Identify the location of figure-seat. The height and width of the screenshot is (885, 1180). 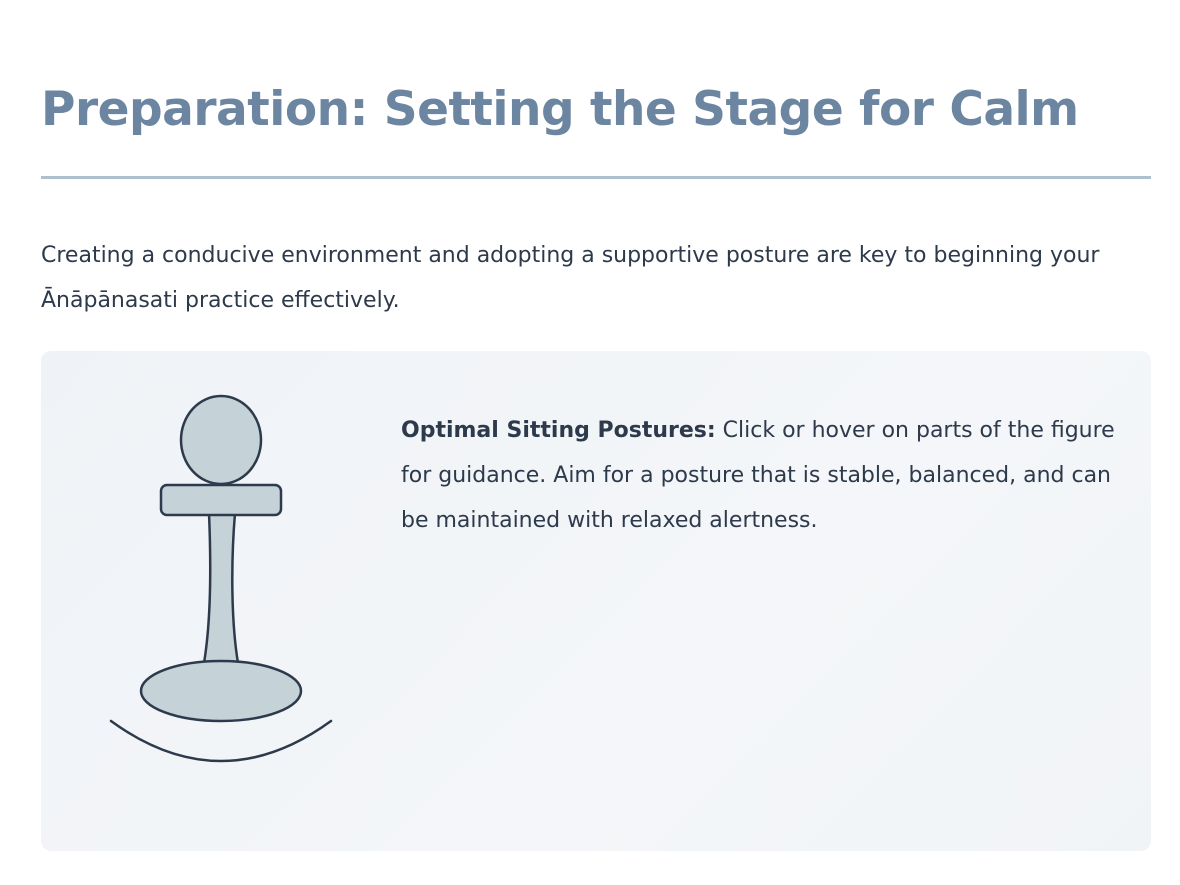
(221, 691).